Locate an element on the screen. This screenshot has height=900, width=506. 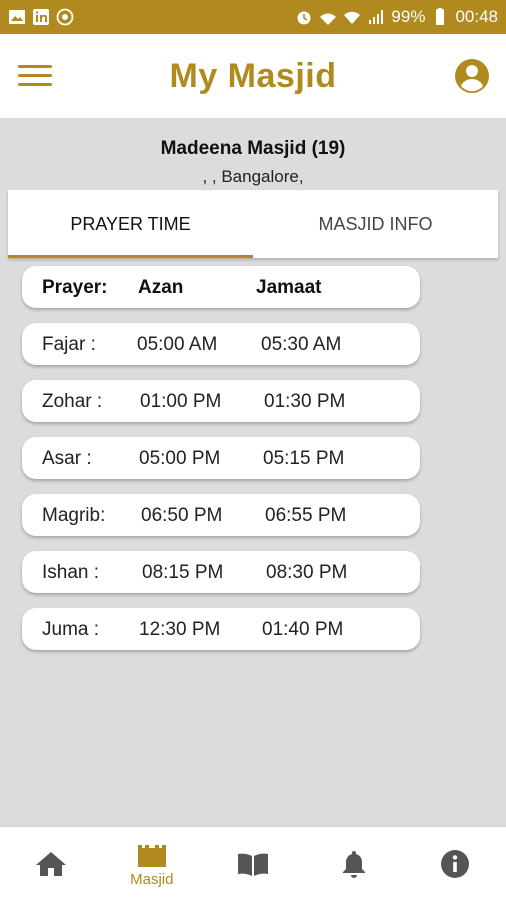
alarm-icon is located at coordinates (304, 17).